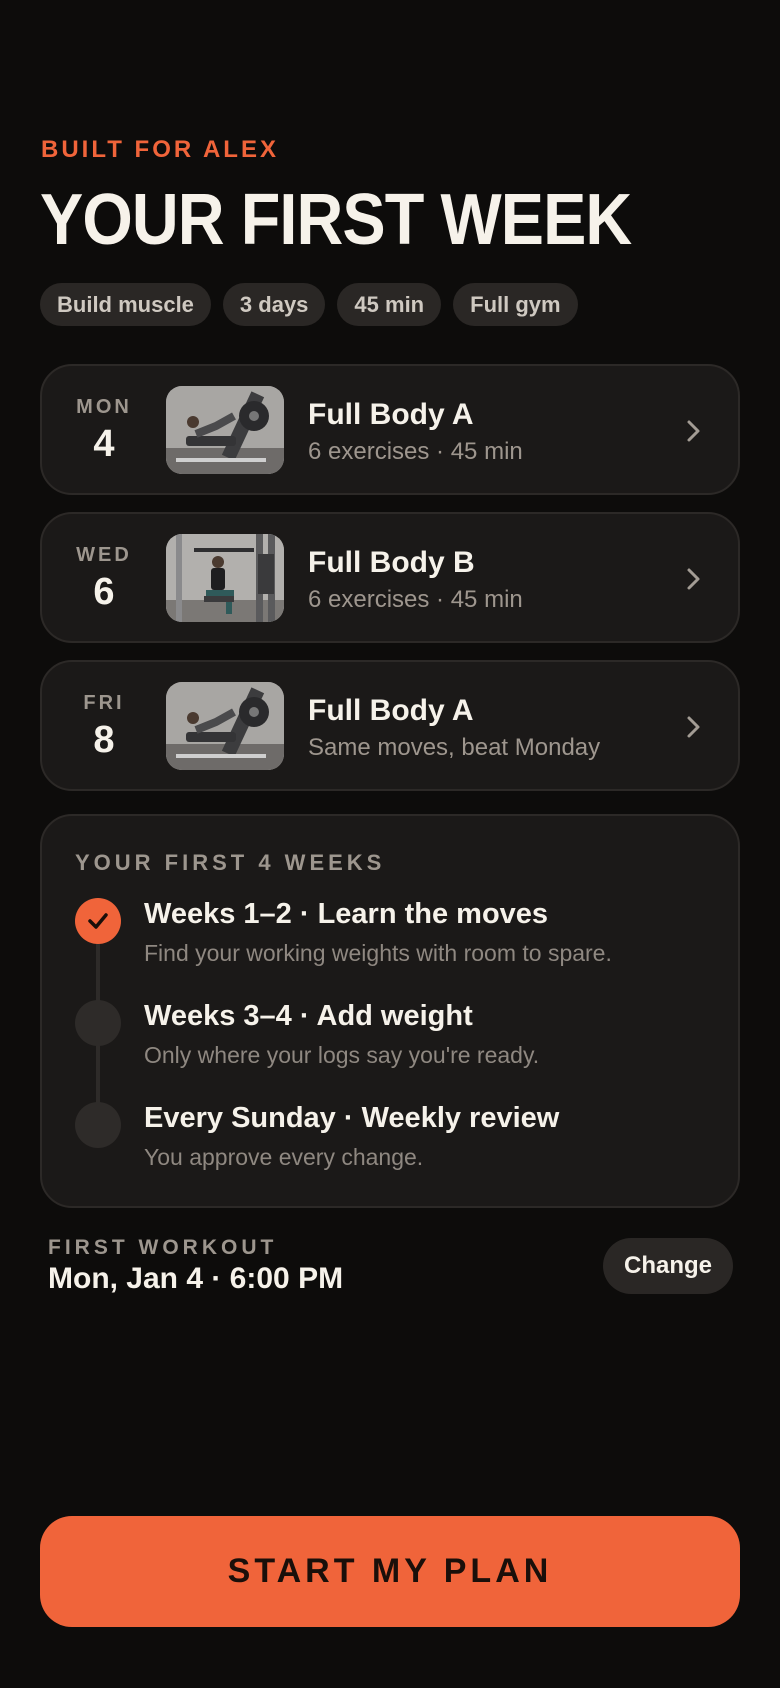  What do you see at coordinates (391, 562) in the screenshot?
I see `workout-title: Full Body B` at bounding box center [391, 562].